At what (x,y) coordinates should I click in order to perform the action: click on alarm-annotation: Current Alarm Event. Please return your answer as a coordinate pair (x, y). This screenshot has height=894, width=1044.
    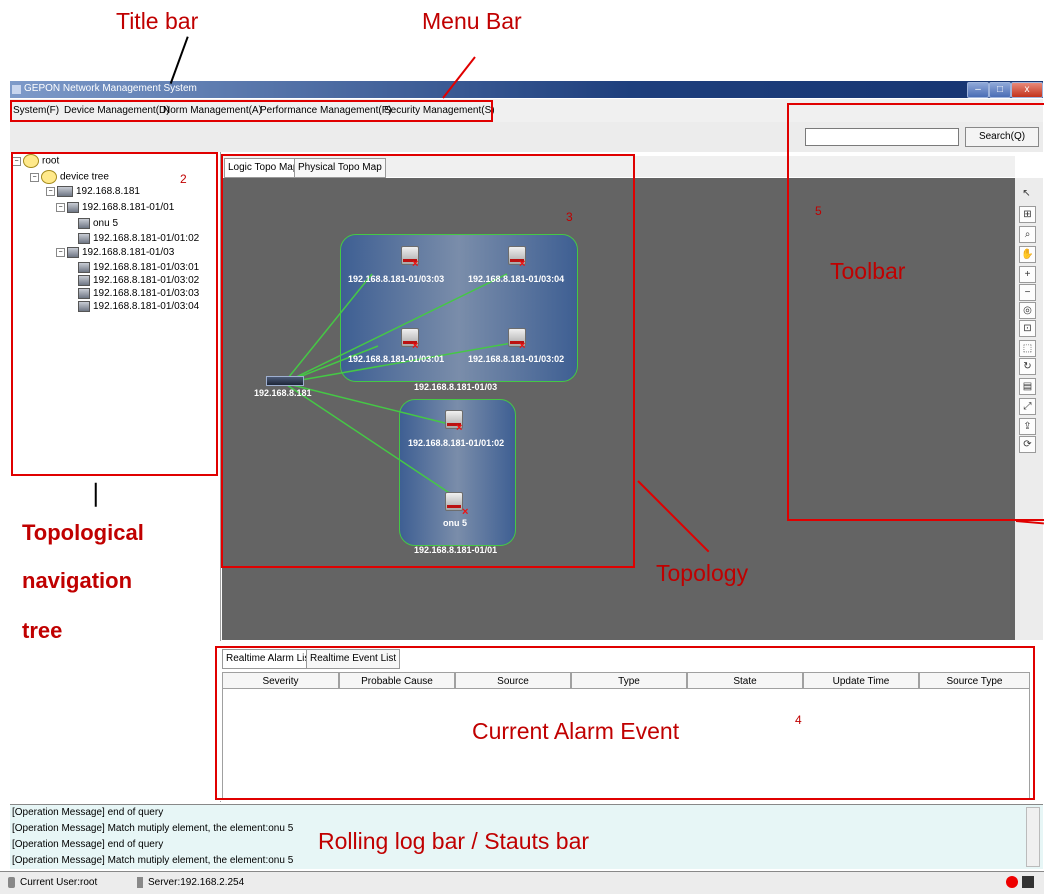
    Looking at the image, I should click on (576, 731).